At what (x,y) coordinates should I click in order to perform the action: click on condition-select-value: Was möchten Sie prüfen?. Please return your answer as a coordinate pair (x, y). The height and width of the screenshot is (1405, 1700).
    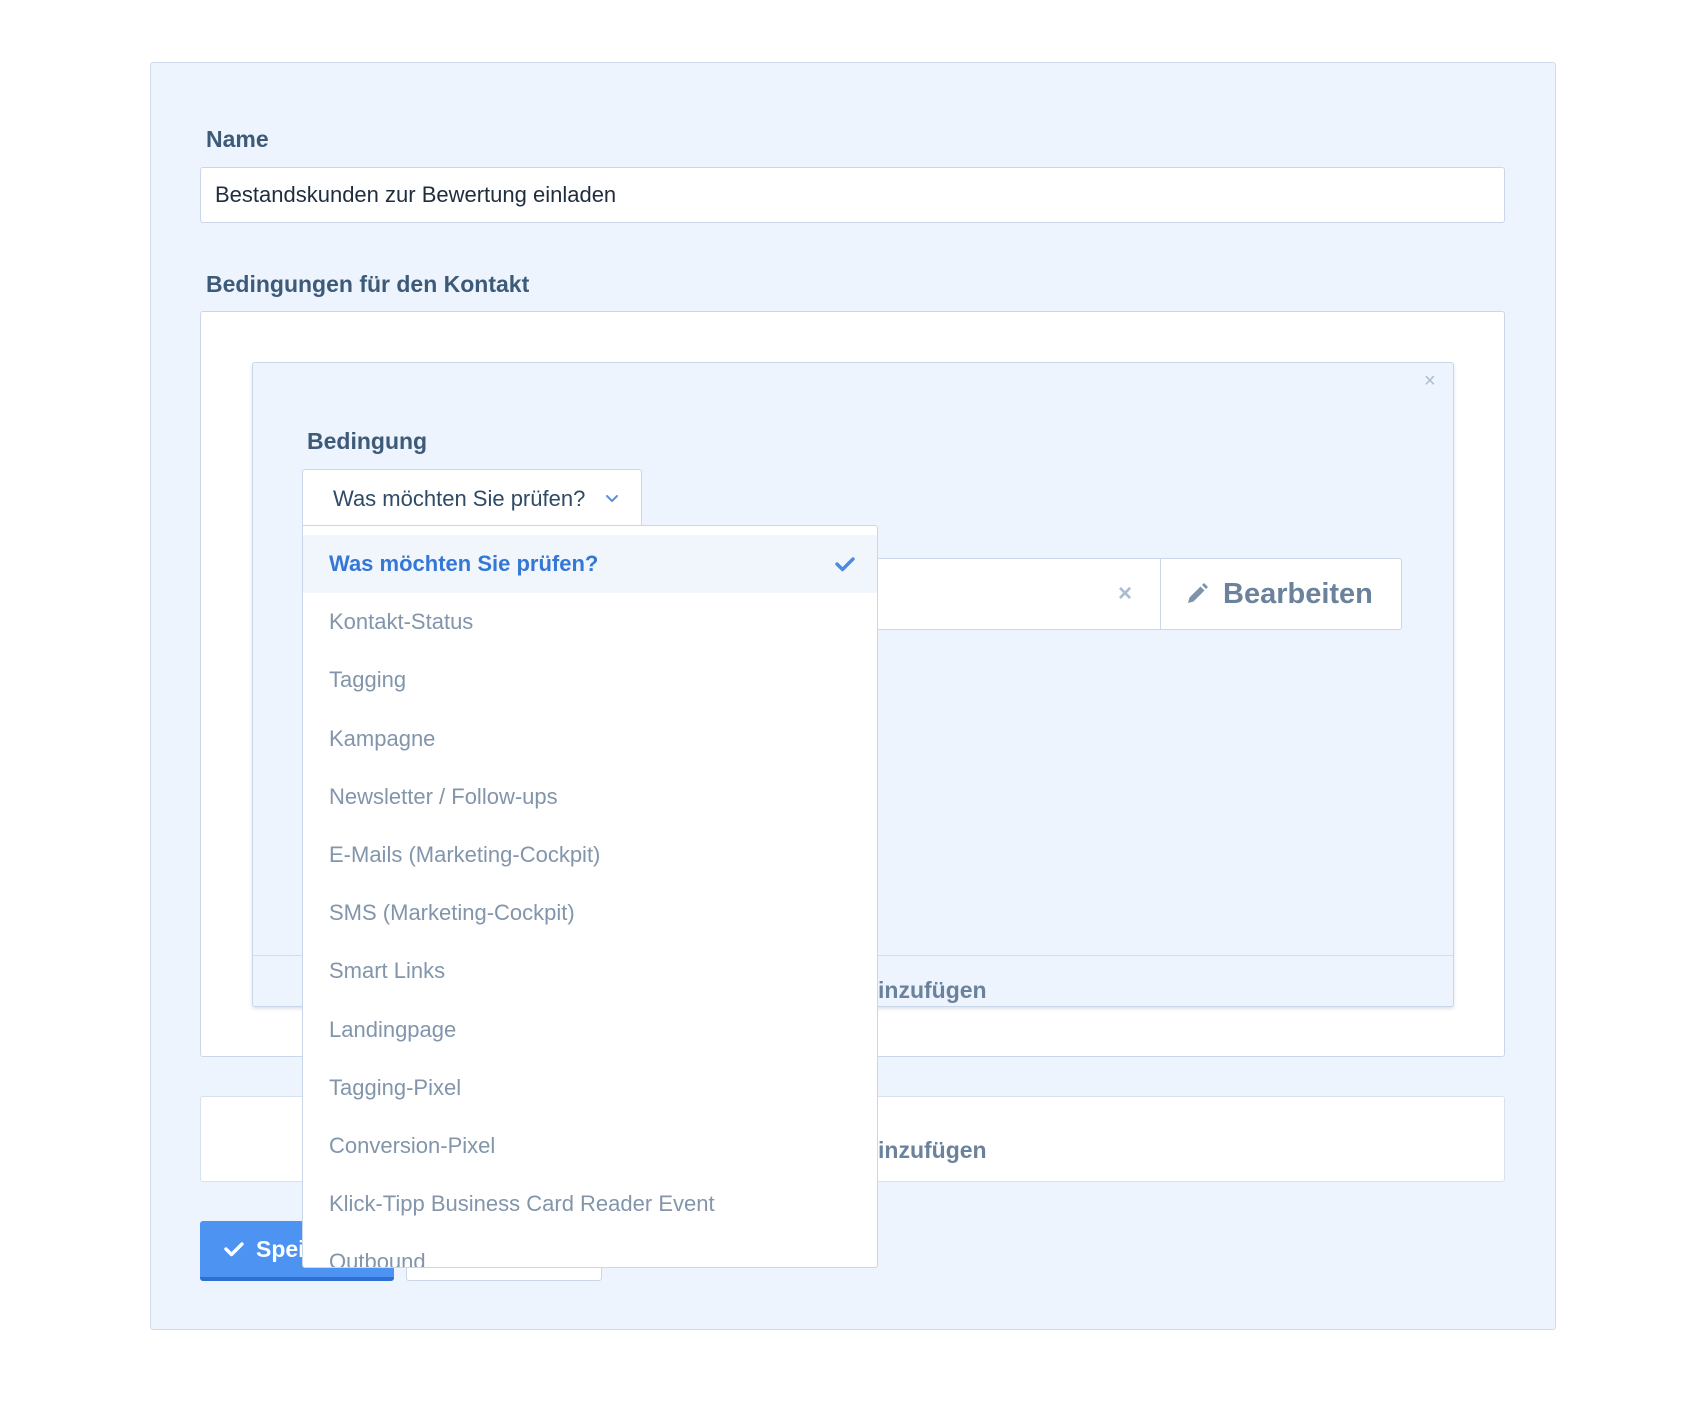
    Looking at the image, I should click on (459, 498).